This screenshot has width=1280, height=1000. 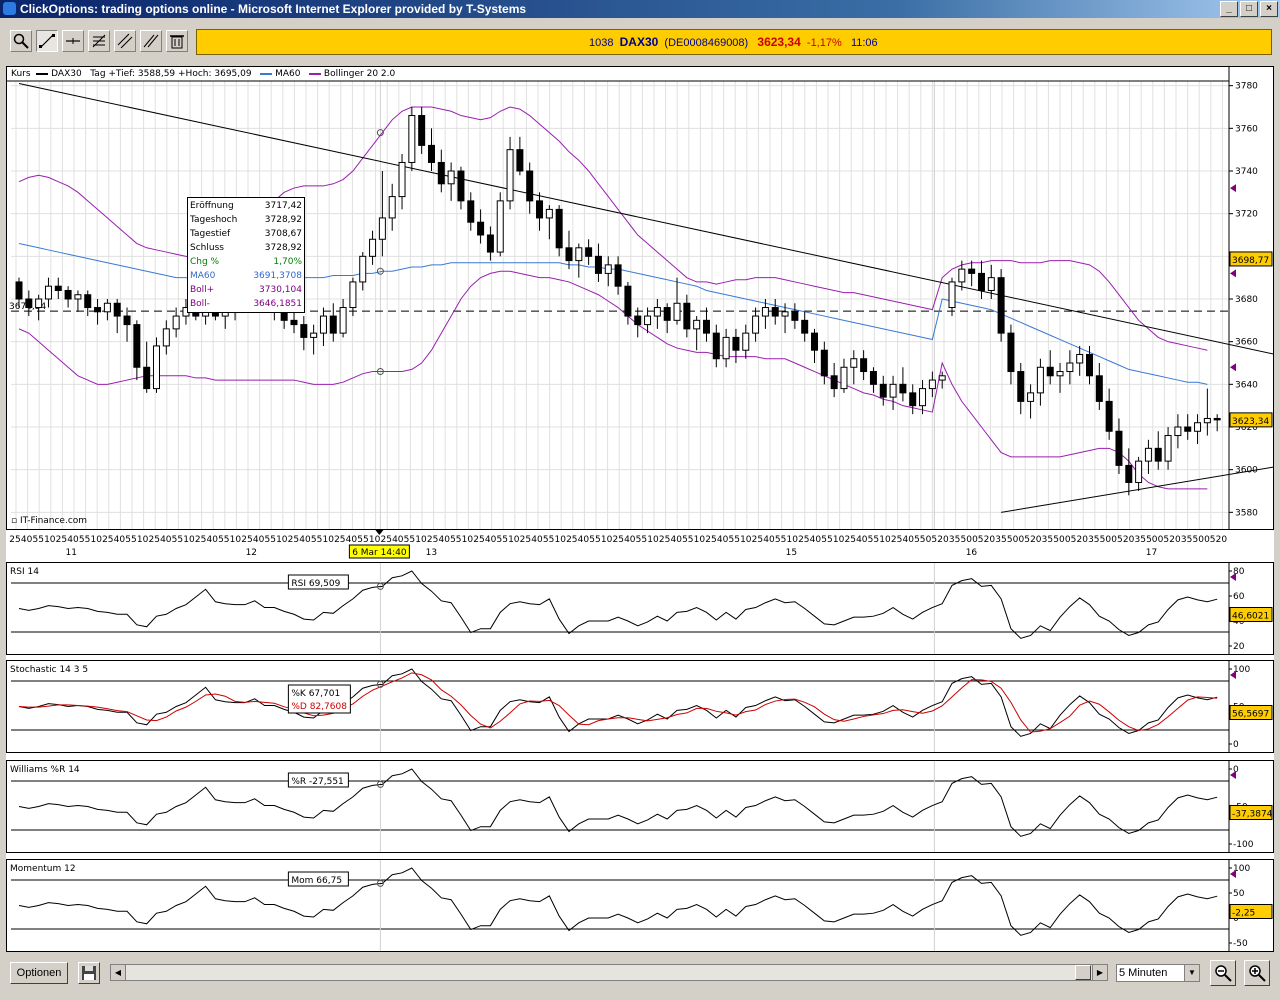 What do you see at coordinates (1152, 540) in the screenshot?
I see `time-minute-label: 50` at bounding box center [1152, 540].